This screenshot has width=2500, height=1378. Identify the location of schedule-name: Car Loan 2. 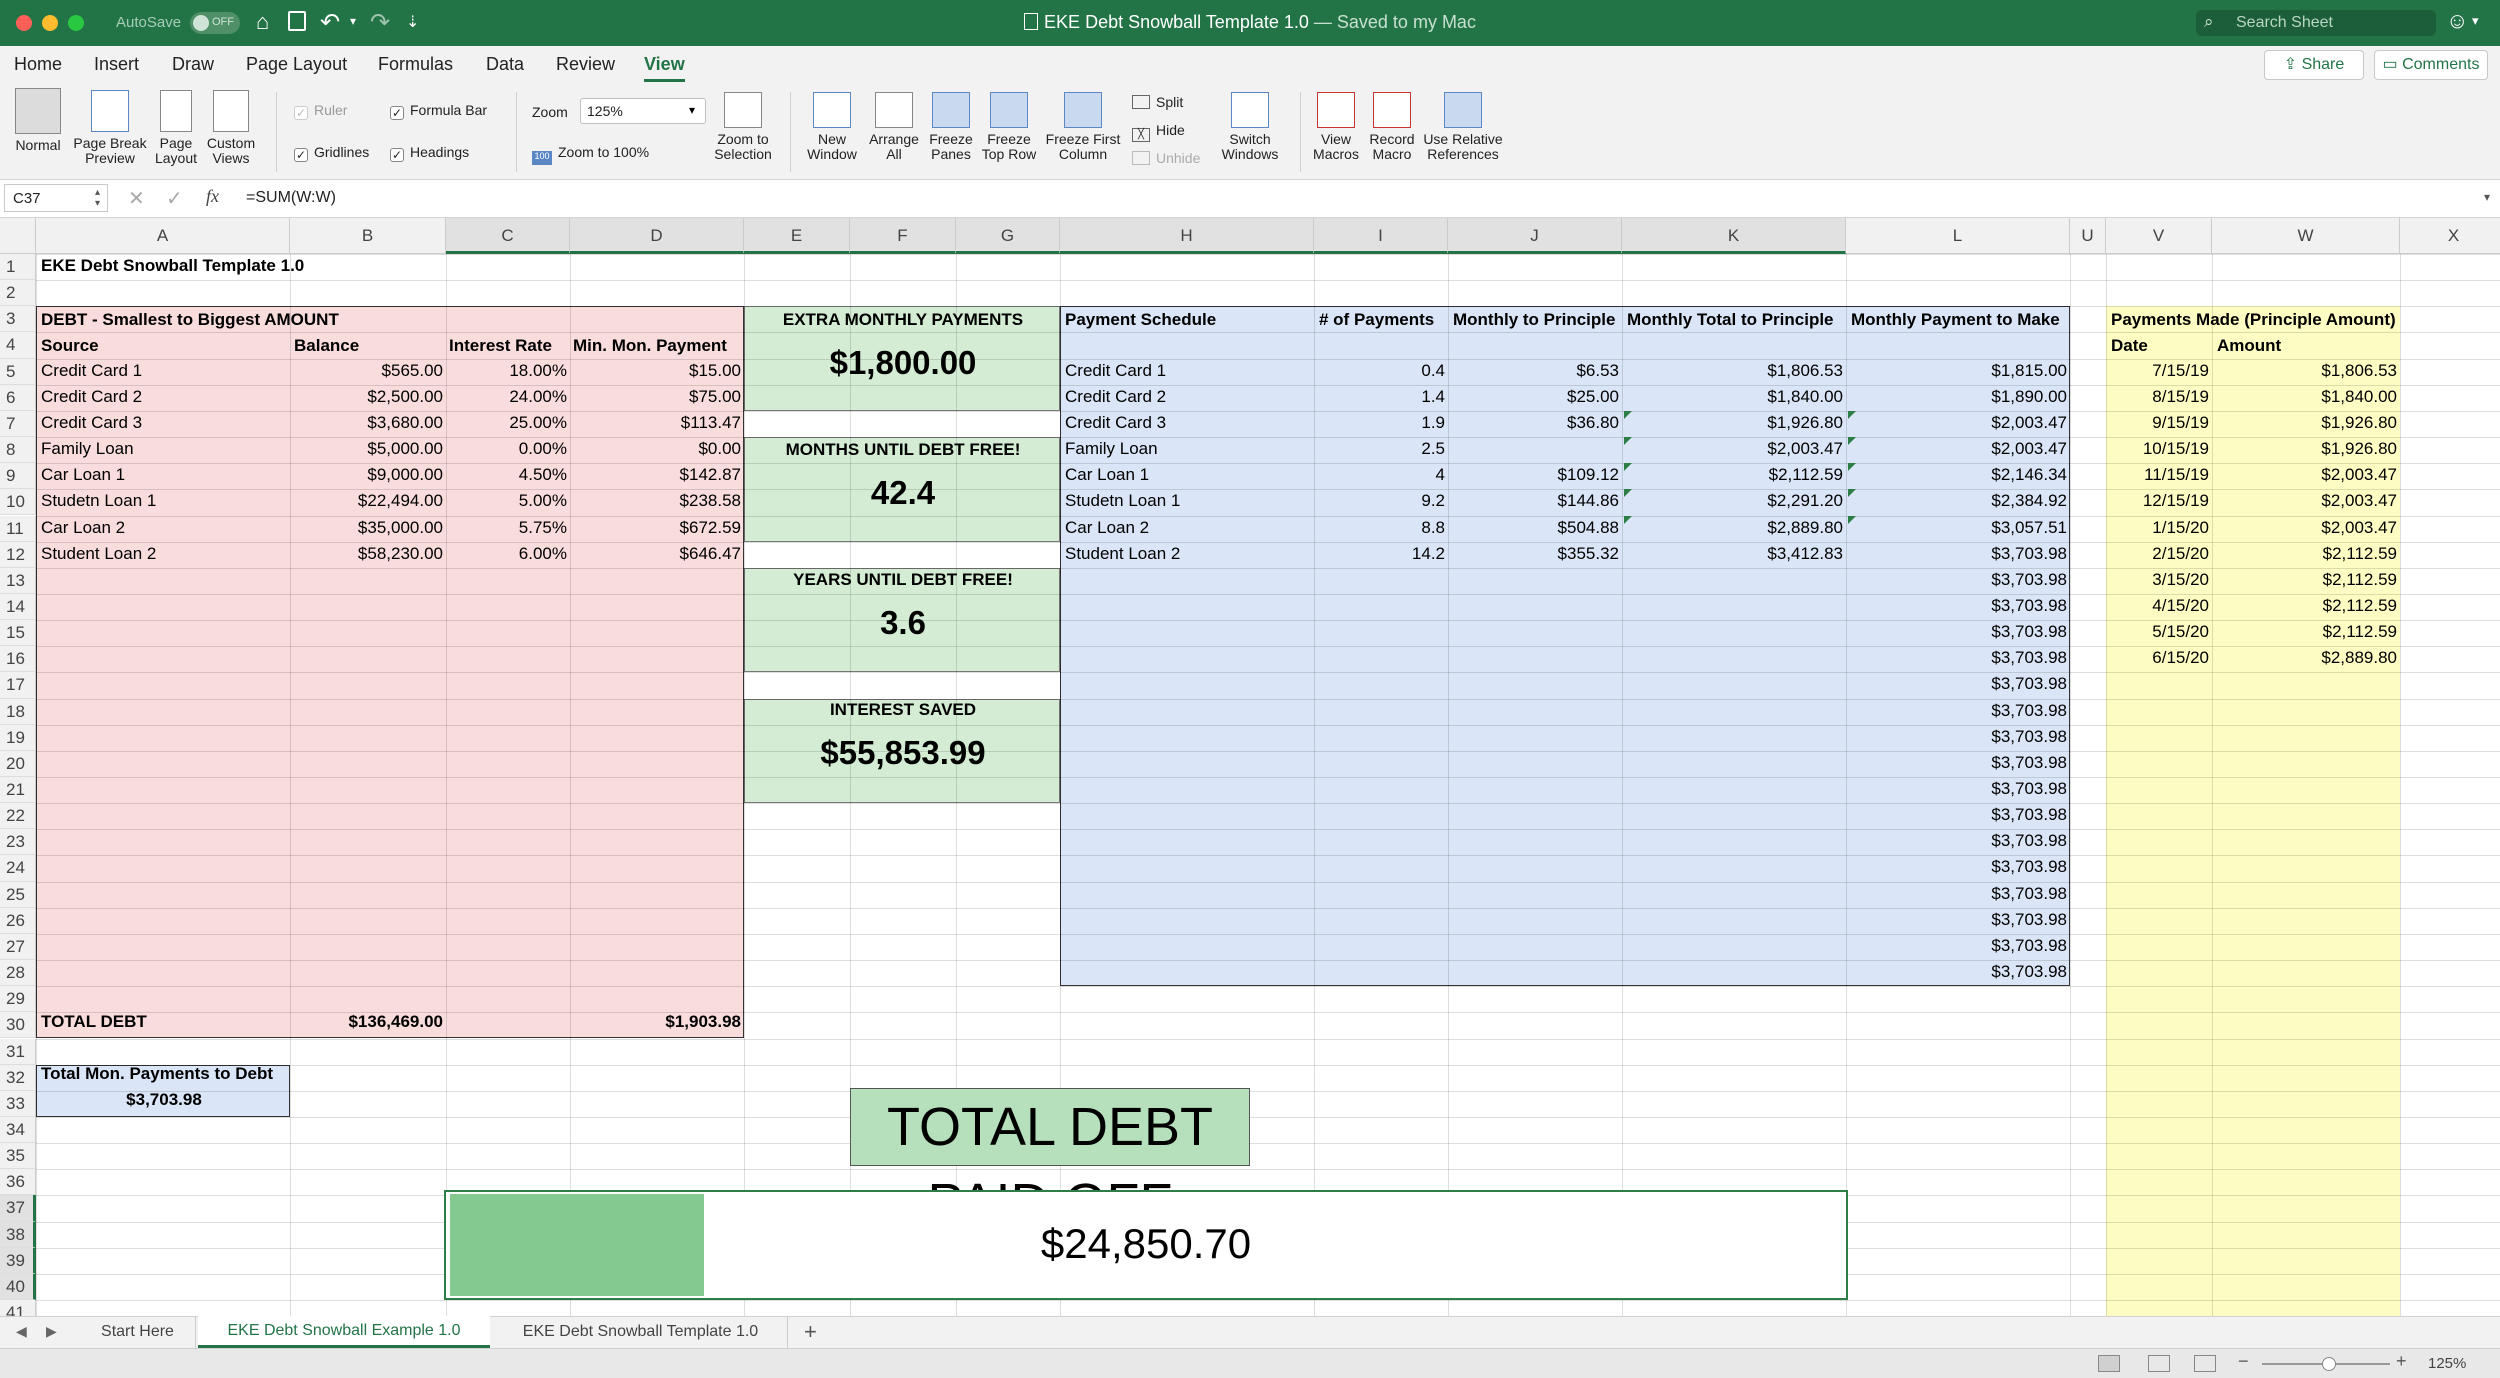
(1107, 529).